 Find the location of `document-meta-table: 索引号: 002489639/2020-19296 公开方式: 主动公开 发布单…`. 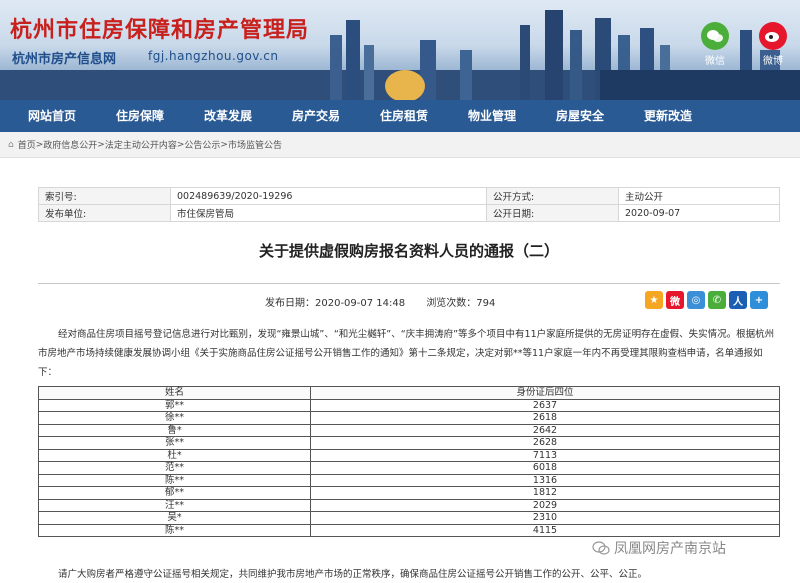

document-meta-table: 索引号: 002489639/2020-19296 公开方式: 主动公开 发布单… is located at coordinates (409, 204).